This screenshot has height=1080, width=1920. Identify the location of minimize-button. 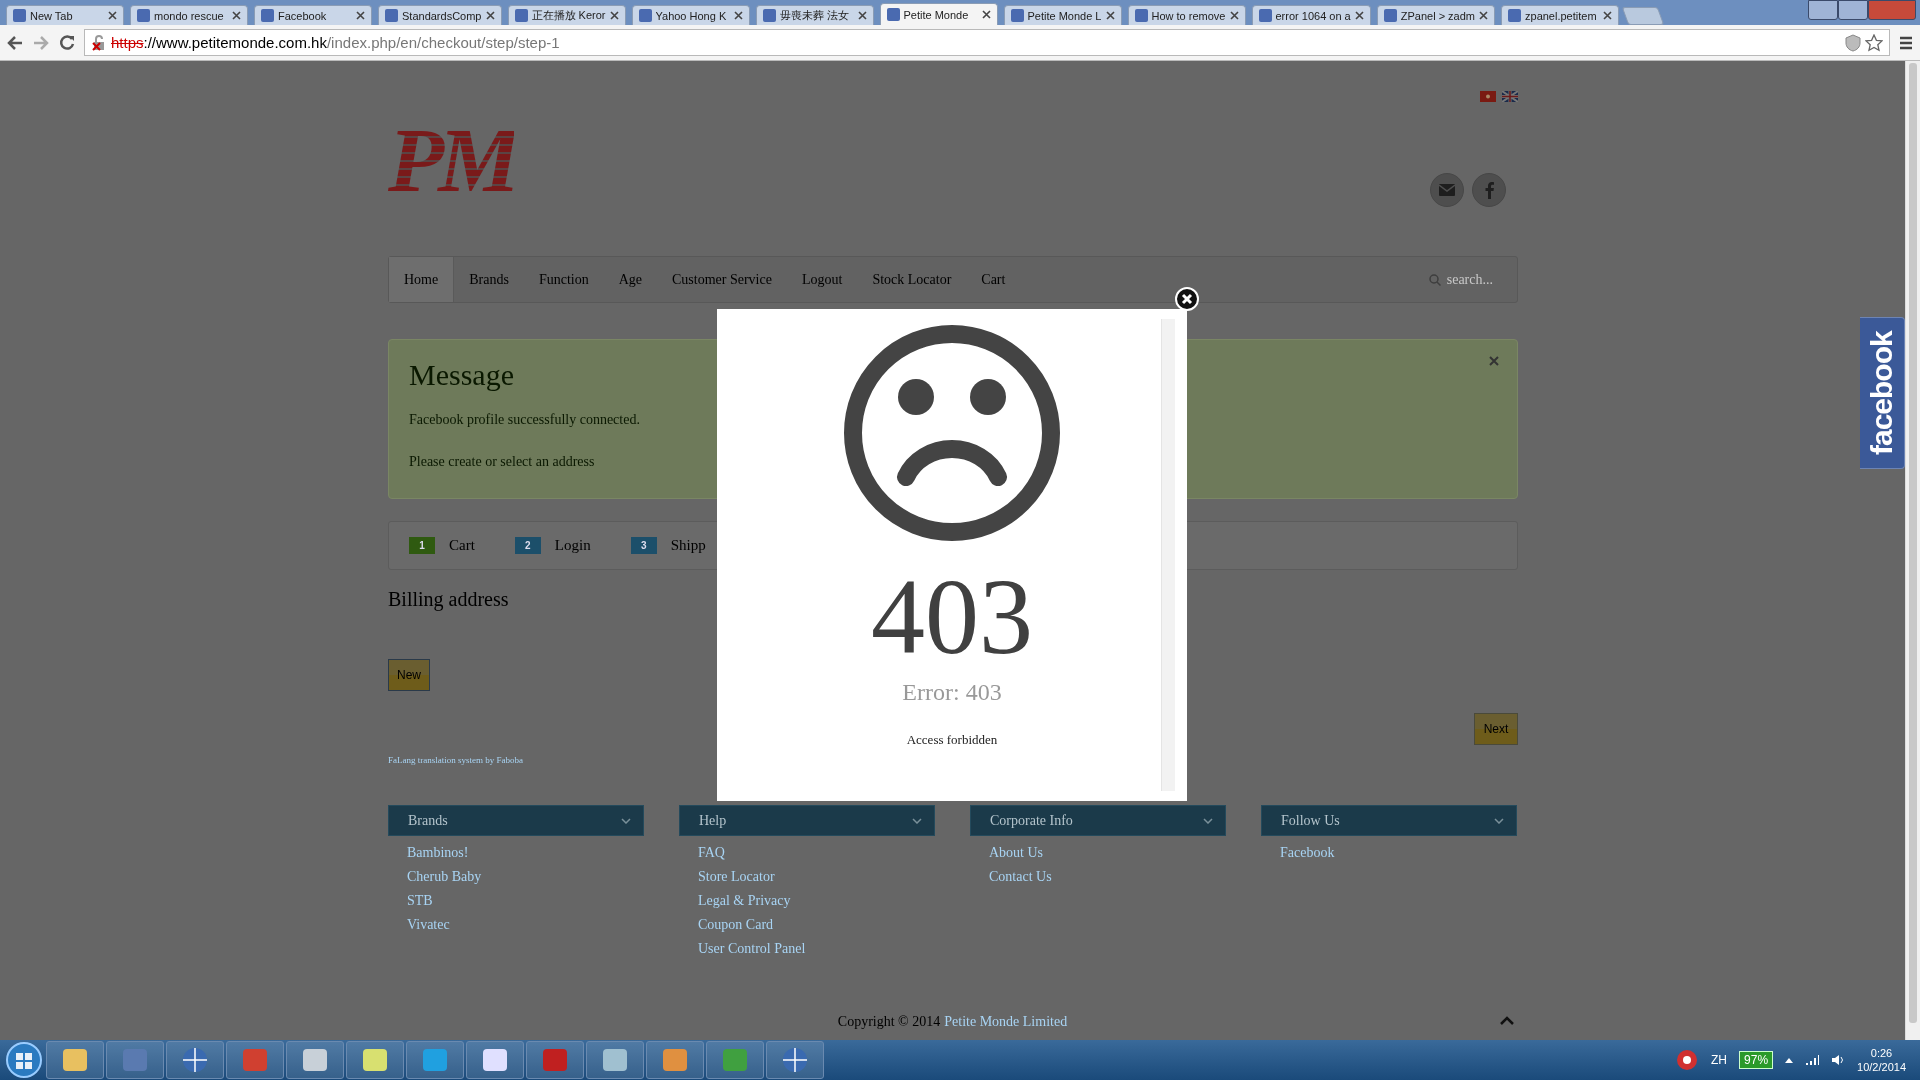
(1823, 10).